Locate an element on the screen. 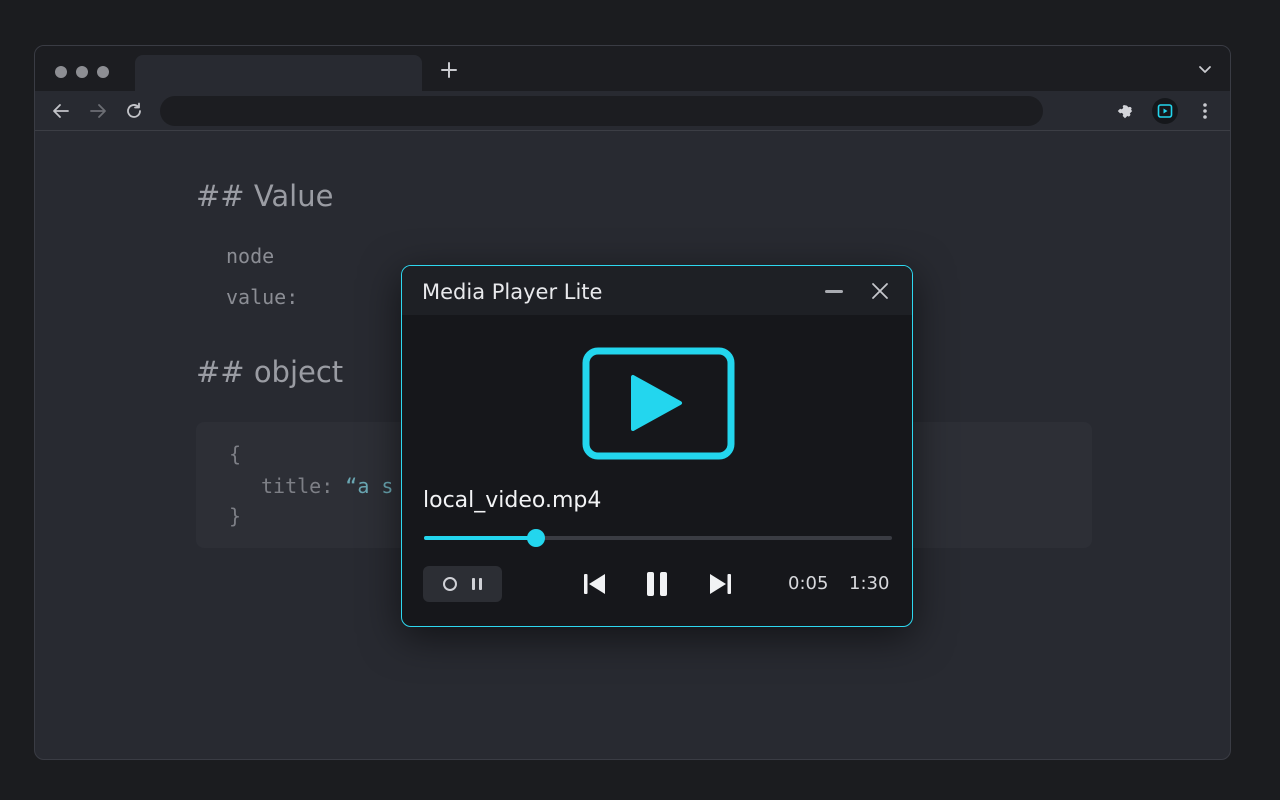 Image resolution: width=1280 pixels, height=800 pixels. code-key: title: is located at coordinates (303, 486).